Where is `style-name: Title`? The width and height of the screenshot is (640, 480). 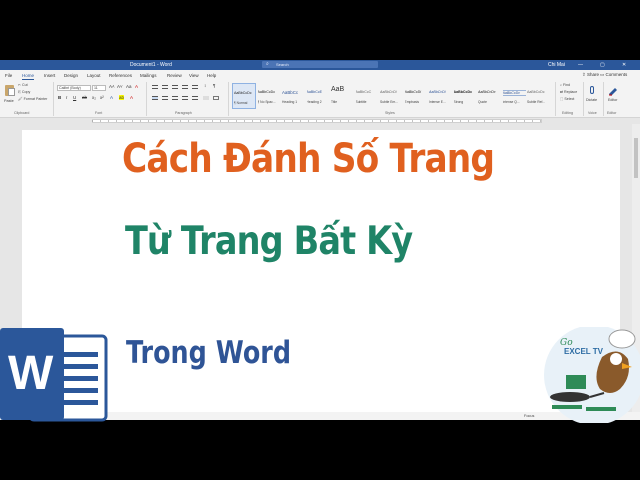 style-name: Title is located at coordinates (334, 102).